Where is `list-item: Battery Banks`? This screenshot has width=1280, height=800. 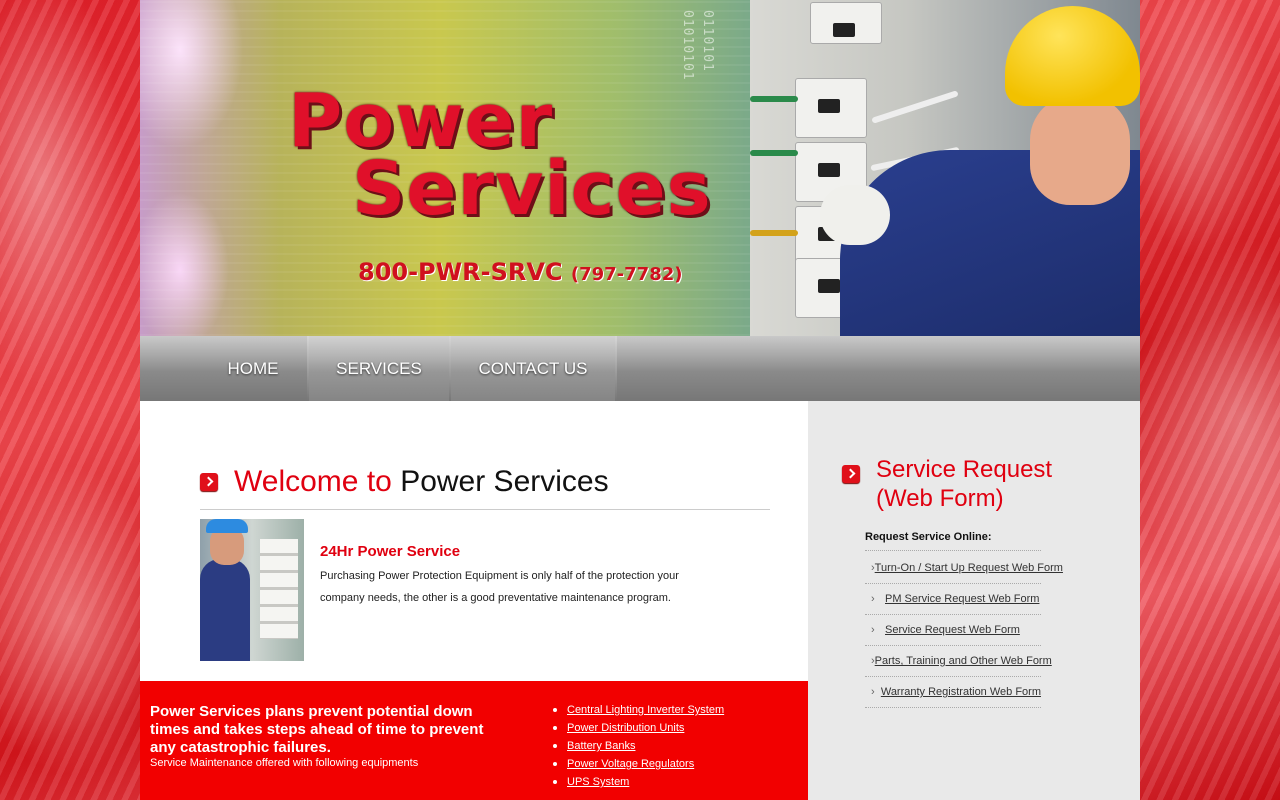 list-item: Battery Banks is located at coordinates (638, 746).